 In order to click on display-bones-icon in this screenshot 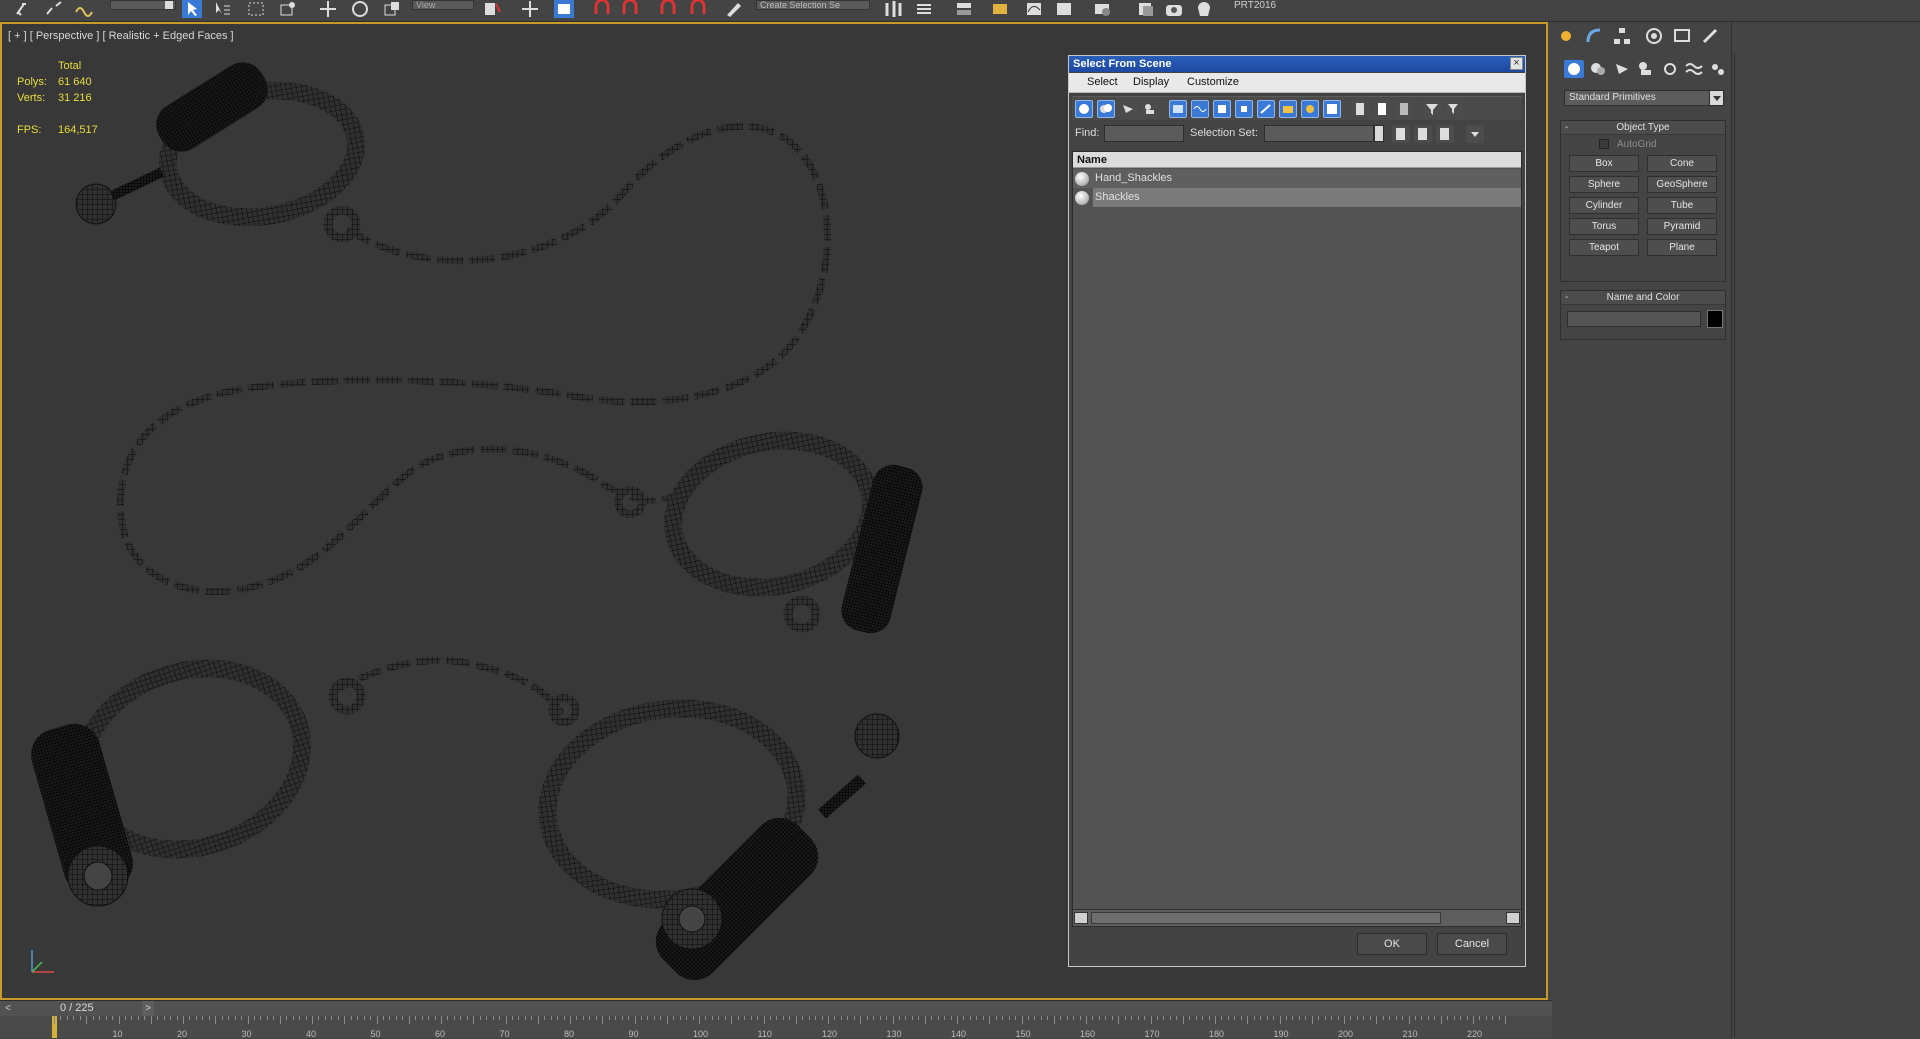, I will do `click(1266, 109)`.